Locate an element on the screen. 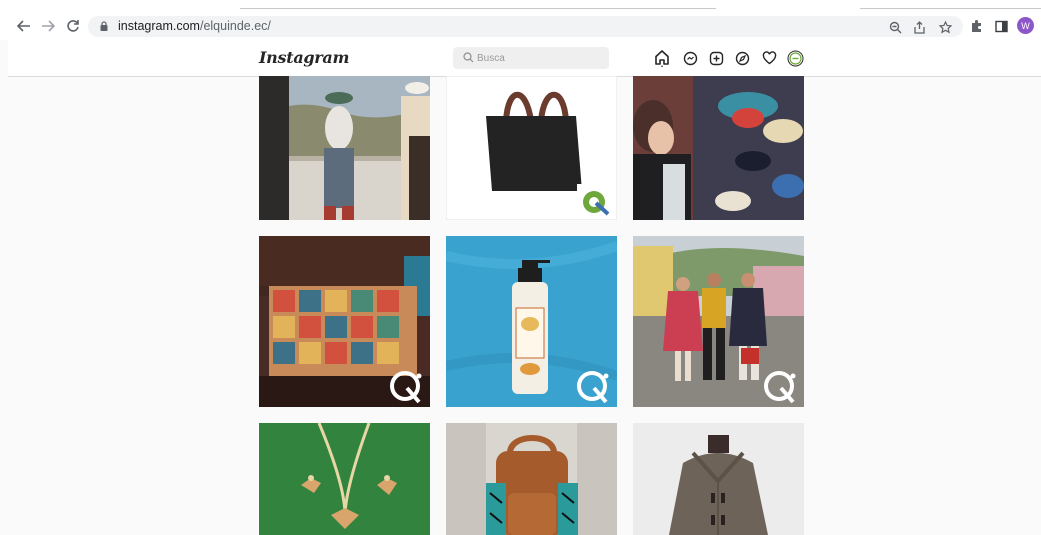 The image size is (1041, 535). page-margin is located at coordinates (4, 287).